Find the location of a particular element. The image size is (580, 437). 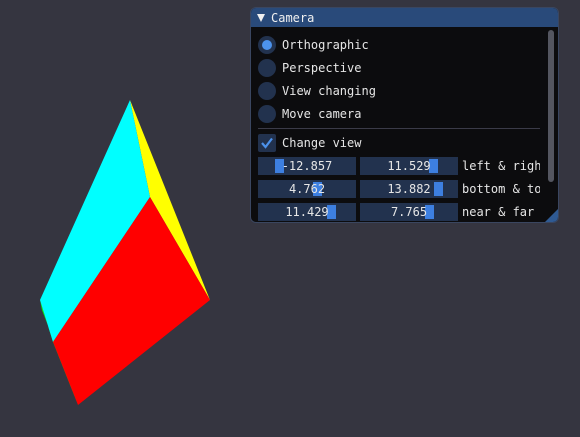

near-slider: 11.429 is located at coordinates (307, 211).